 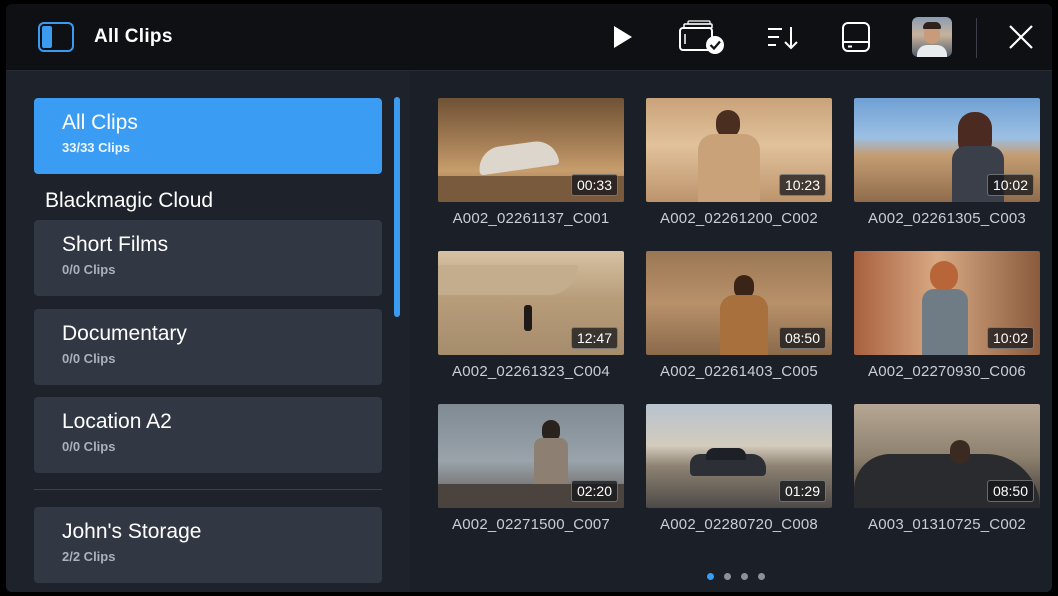 What do you see at coordinates (96, 147) in the screenshot?
I see `sidebar-item-count: 33/33 Clips` at bounding box center [96, 147].